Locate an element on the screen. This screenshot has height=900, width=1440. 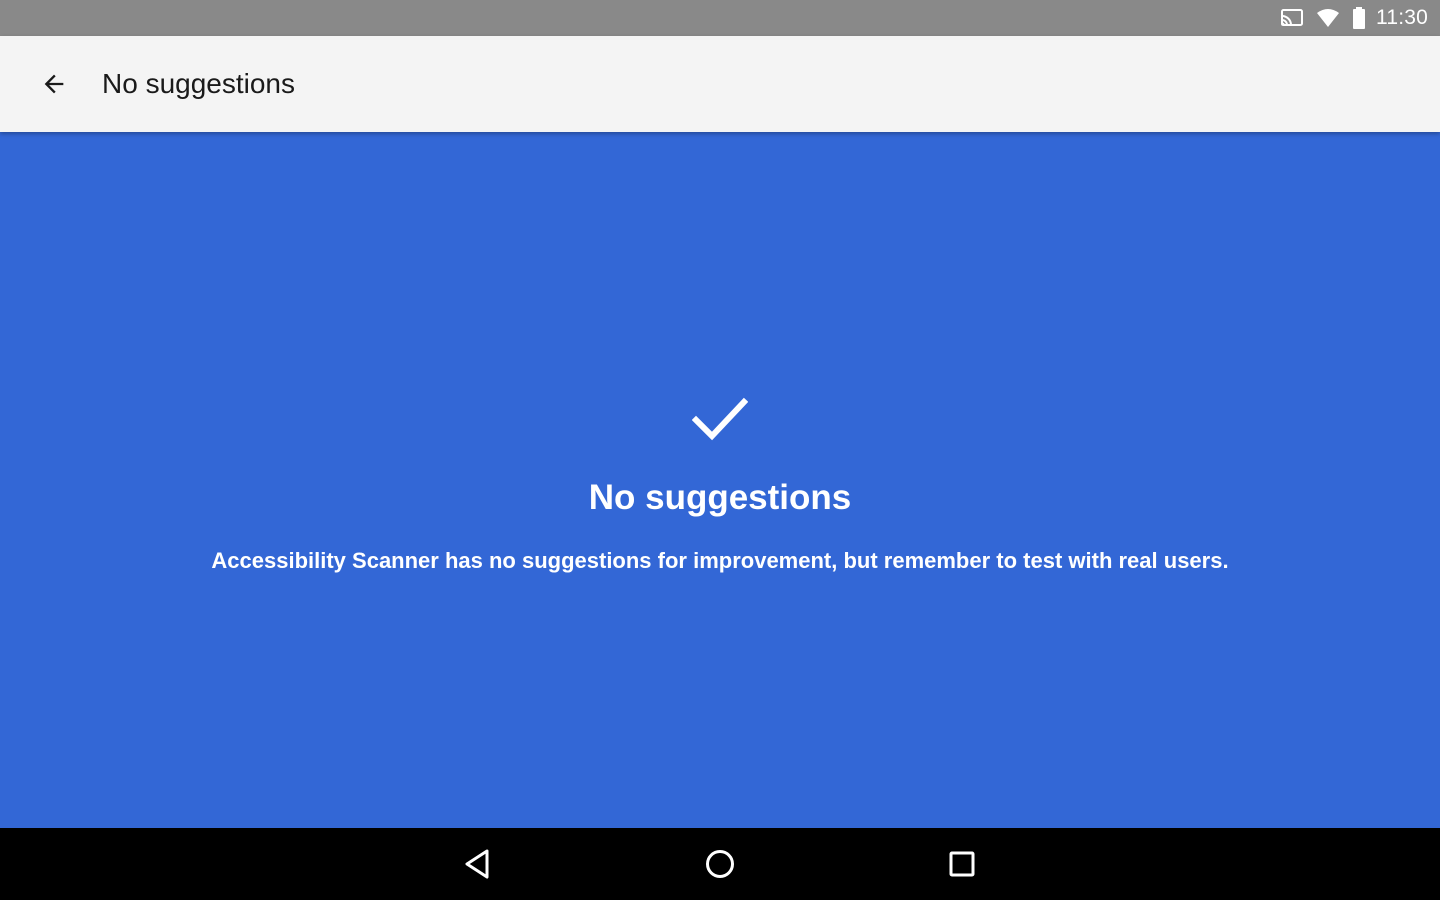
navigation-bar is located at coordinates (720, 864).